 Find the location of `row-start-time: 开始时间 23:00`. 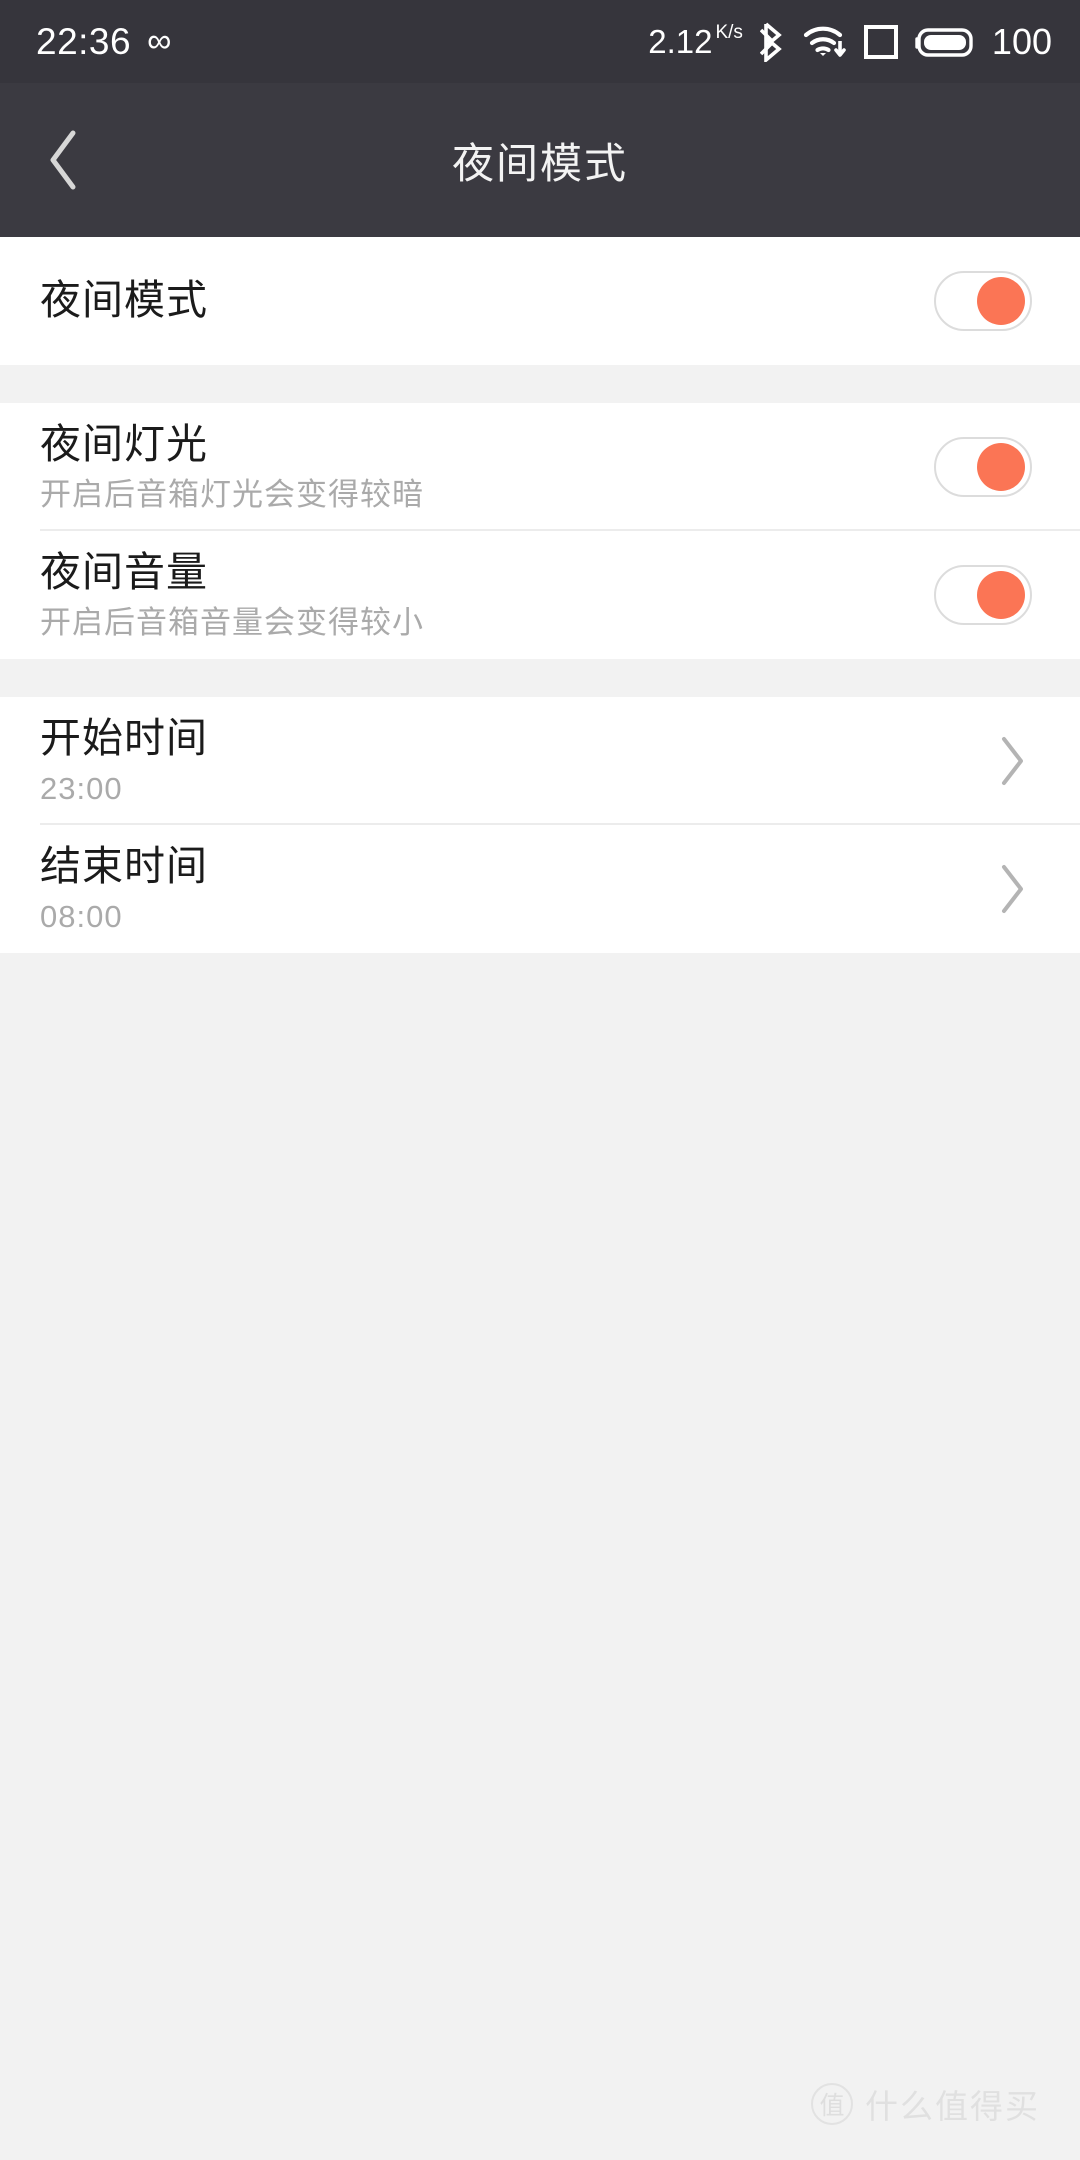

row-start-time: 开始时间 23:00 is located at coordinates (540, 761).